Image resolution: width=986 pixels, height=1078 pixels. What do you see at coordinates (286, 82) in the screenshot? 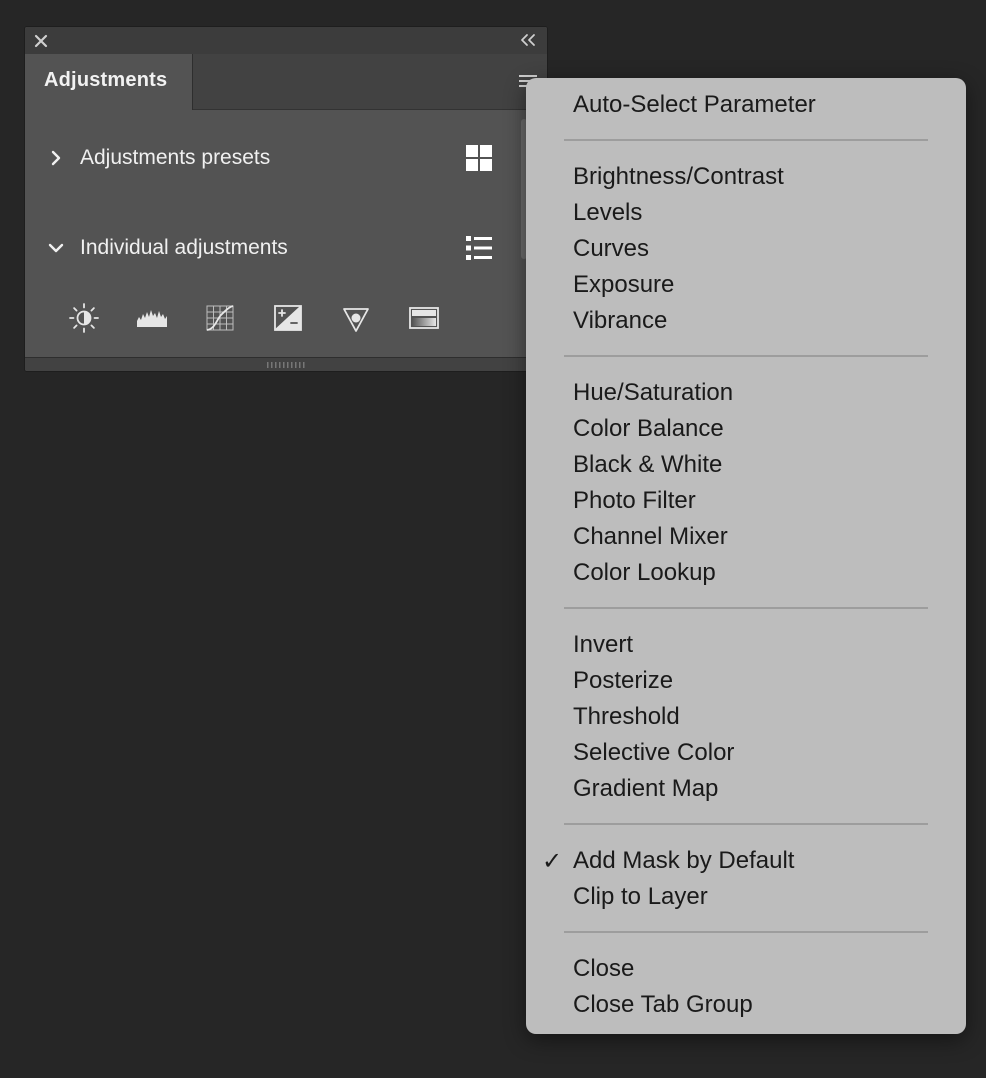
I see `tab-strip: Adjustments` at bounding box center [286, 82].